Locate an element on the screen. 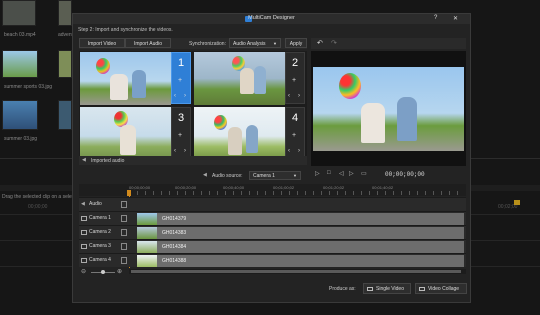 This screenshot has height=315, width=540. timeline-scrollbar is located at coordinates (297, 271).